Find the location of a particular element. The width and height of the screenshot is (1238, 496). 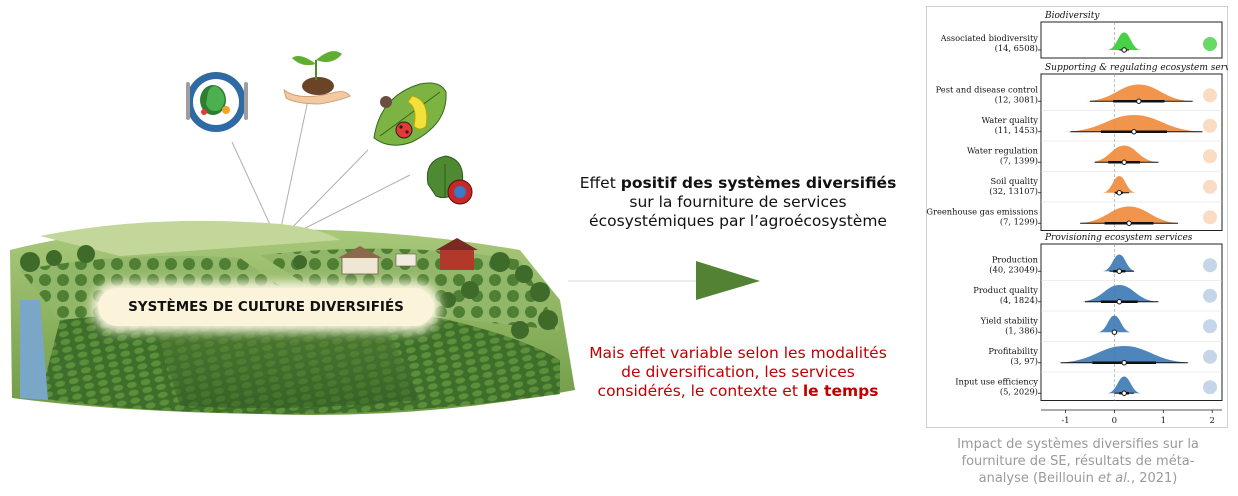

row-sample-size: (14, 6508) is located at coordinates (1016, 48).